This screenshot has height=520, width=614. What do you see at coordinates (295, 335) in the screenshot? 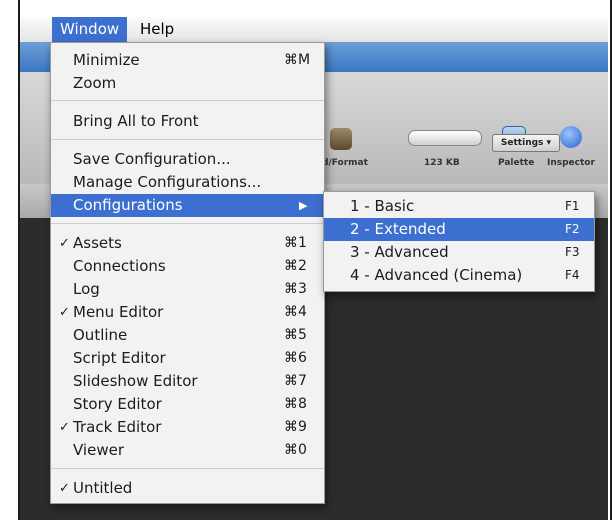
I see `menu-item-shortcut: ⌘5` at bounding box center [295, 335].